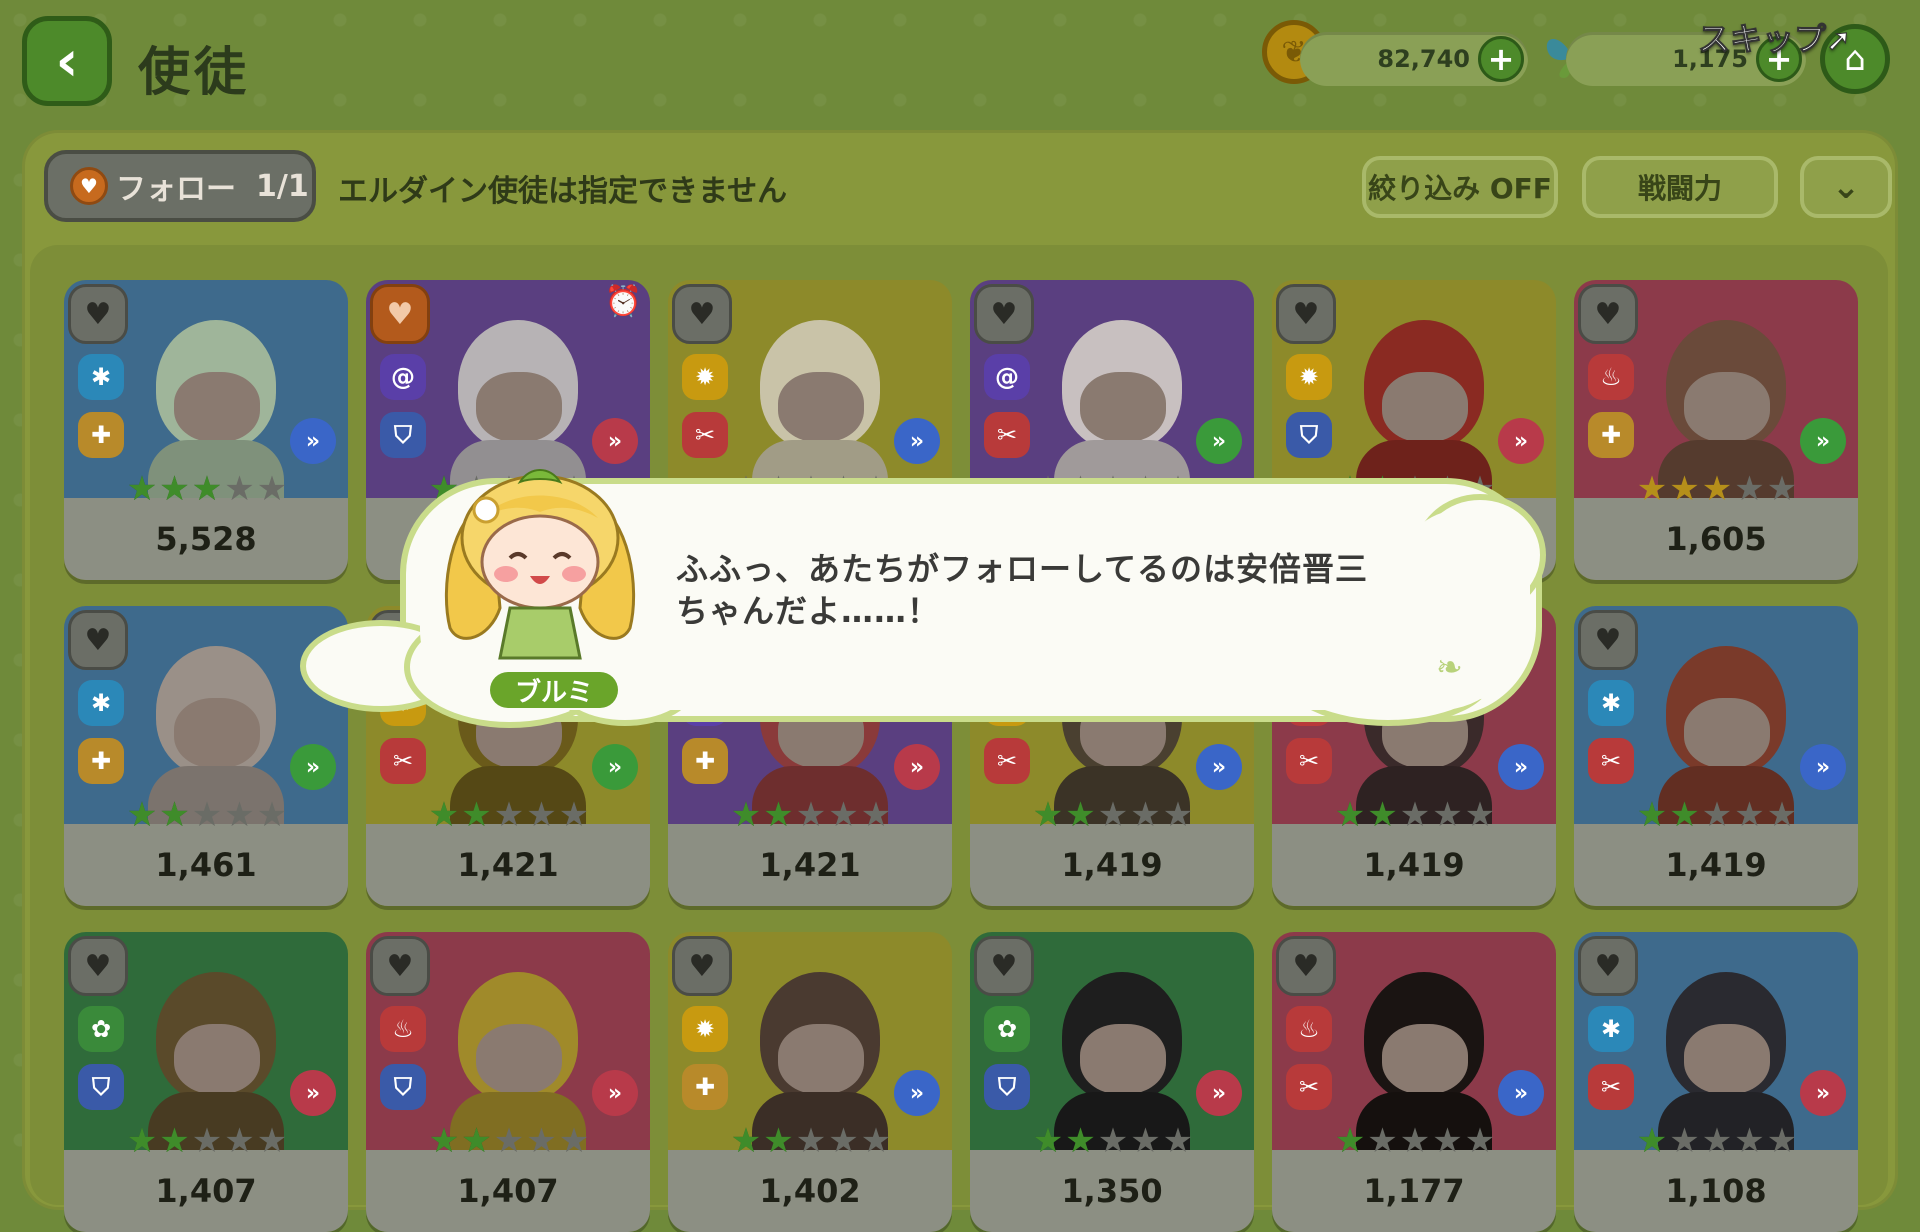 This screenshot has height=1232, width=1920. Describe the element at coordinates (1716, 1191) in the screenshot. I see `combat-power: 1,108` at that location.